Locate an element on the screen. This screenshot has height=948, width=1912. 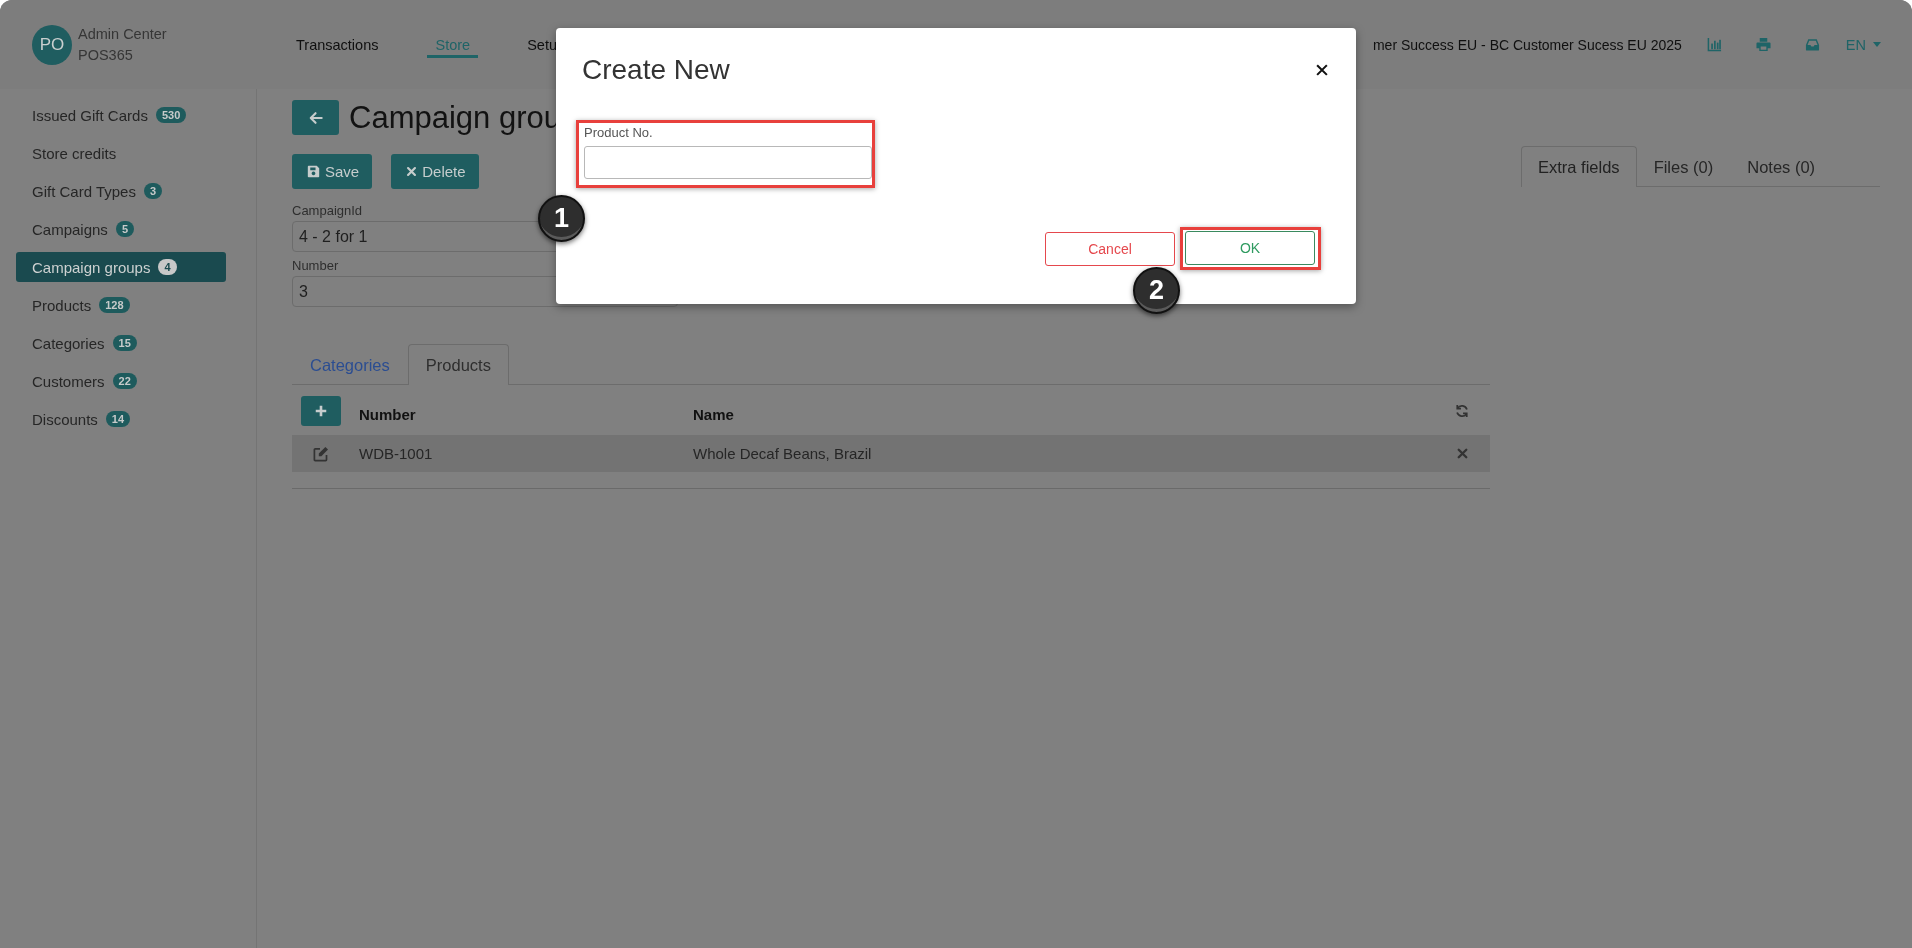
save-button: Save is located at coordinates (332, 171).